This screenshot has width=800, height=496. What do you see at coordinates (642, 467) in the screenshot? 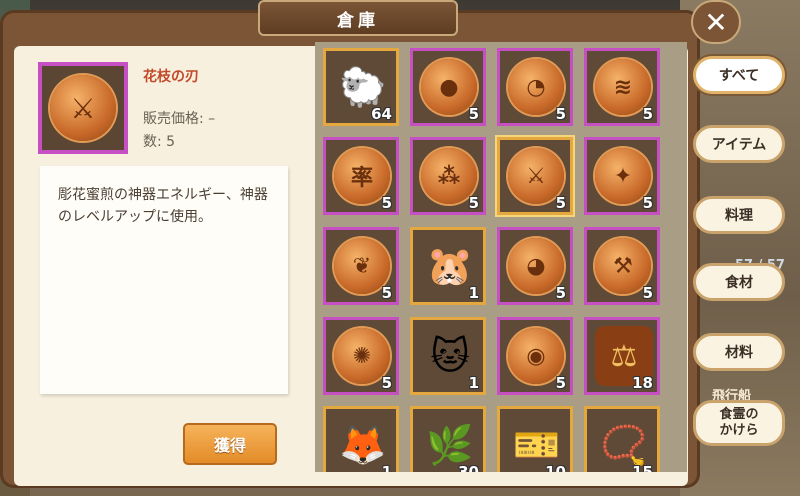
I see `item-quantity: 15` at bounding box center [642, 467].